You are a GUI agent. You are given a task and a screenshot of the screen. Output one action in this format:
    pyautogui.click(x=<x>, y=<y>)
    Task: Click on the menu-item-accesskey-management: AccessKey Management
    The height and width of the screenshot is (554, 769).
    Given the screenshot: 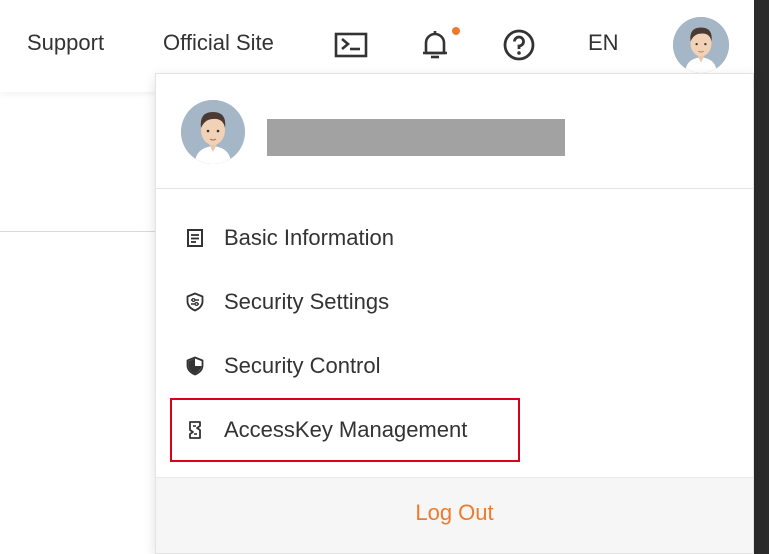 What is the action you would take?
    pyautogui.click(x=345, y=430)
    